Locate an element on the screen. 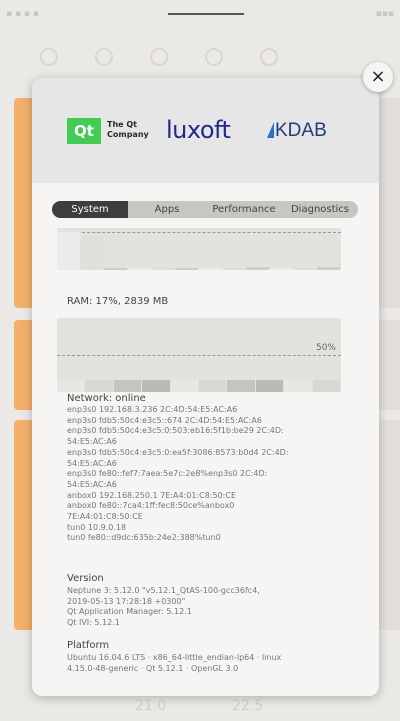  ram-threshold-label: 50% is located at coordinates (325, 348).